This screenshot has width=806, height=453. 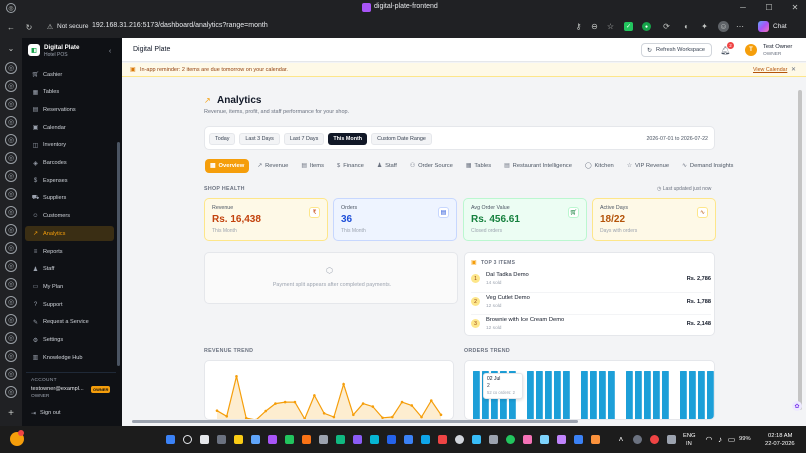 I want to click on whatsapp-icon, so click(x=510, y=439).